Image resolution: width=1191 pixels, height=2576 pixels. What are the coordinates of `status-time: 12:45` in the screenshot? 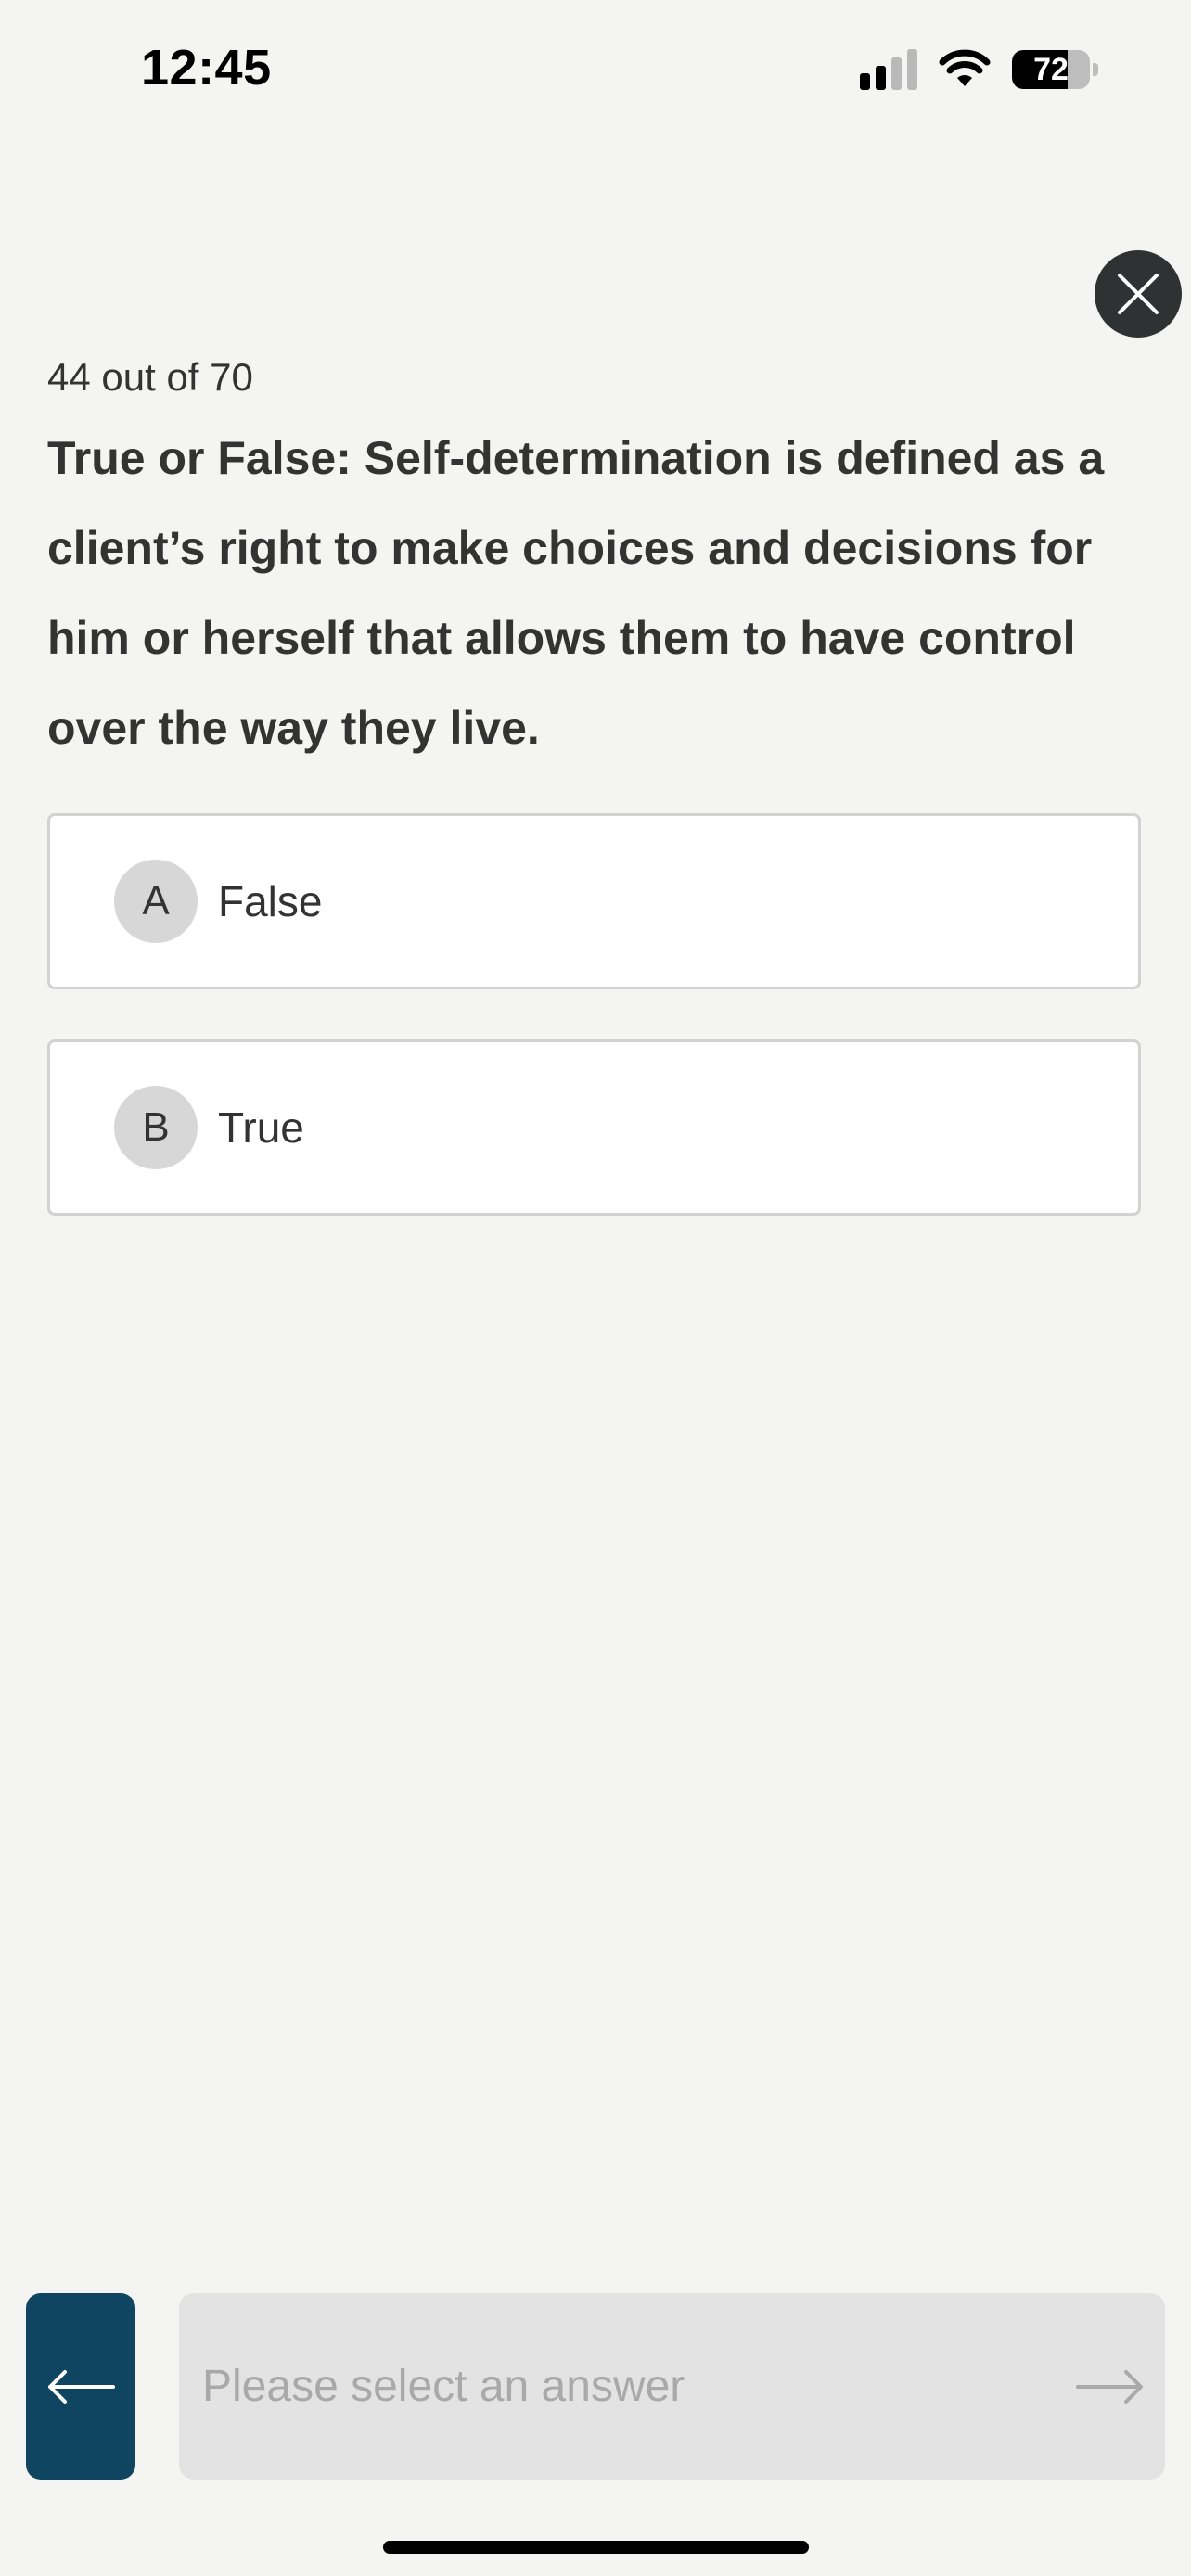 It's located at (206, 68).